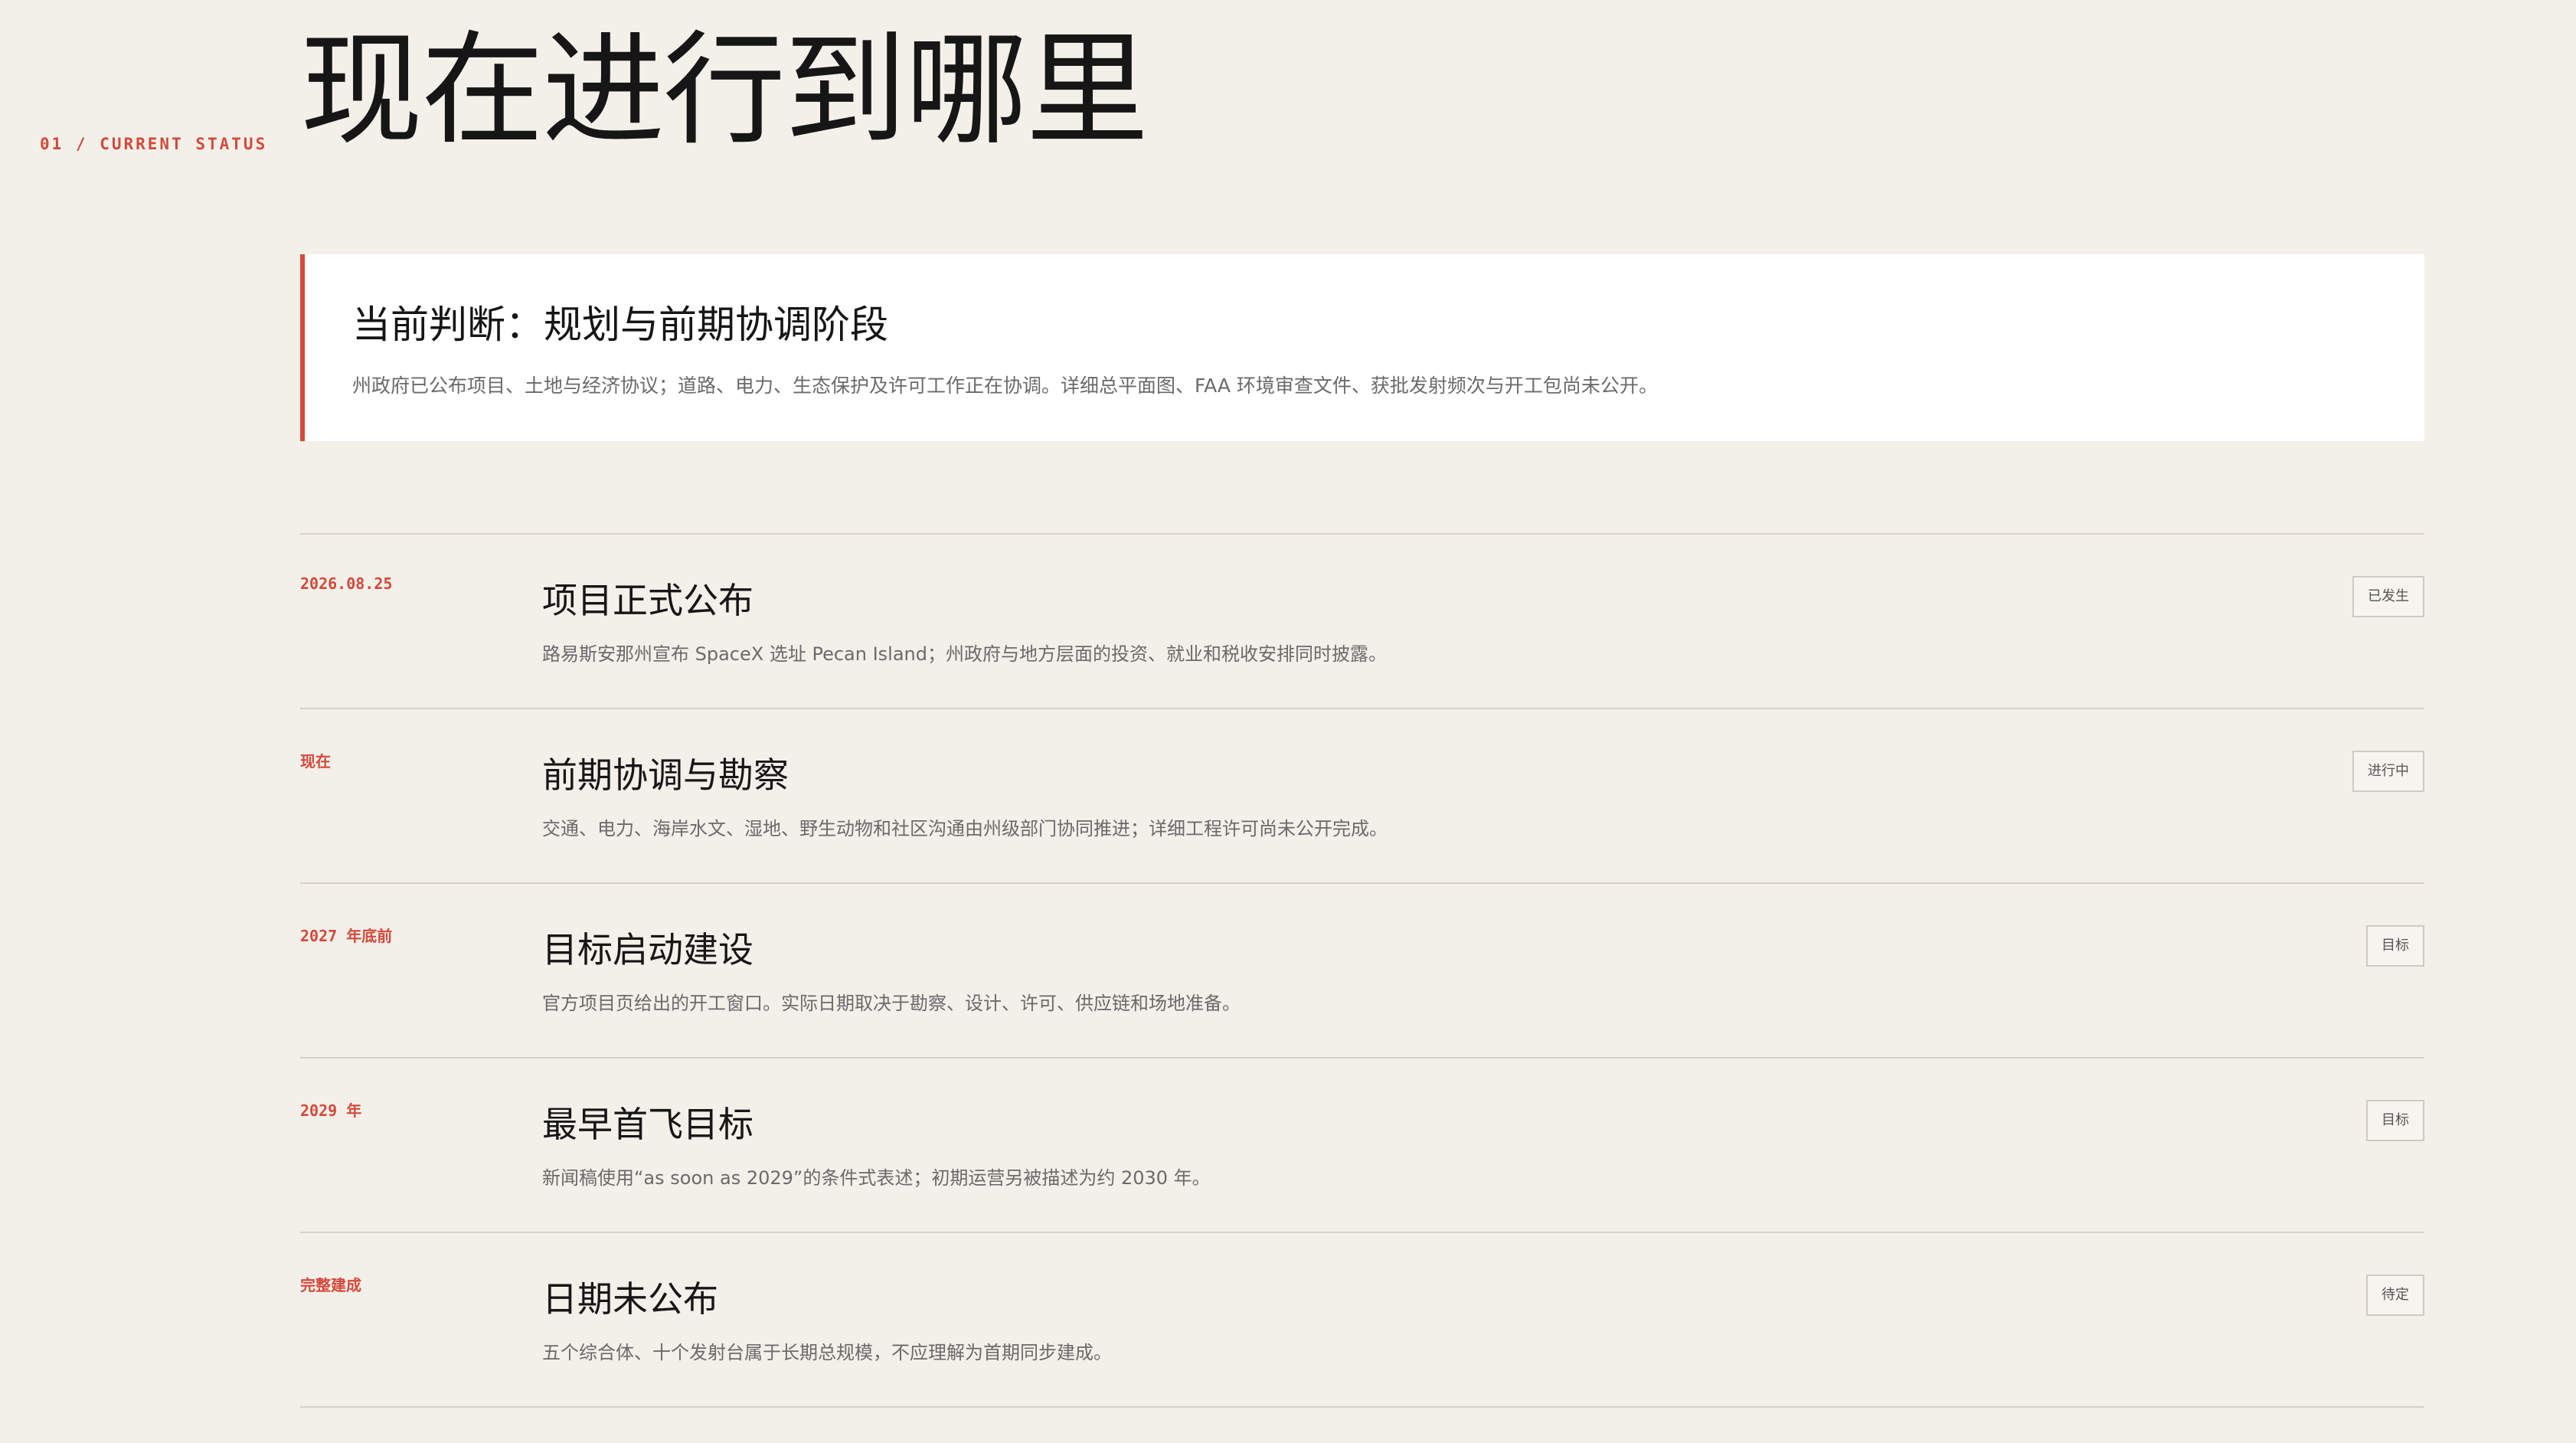  I want to click on summary-heading: 当前判断：规划与前期协调阶段, so click(620, 325).